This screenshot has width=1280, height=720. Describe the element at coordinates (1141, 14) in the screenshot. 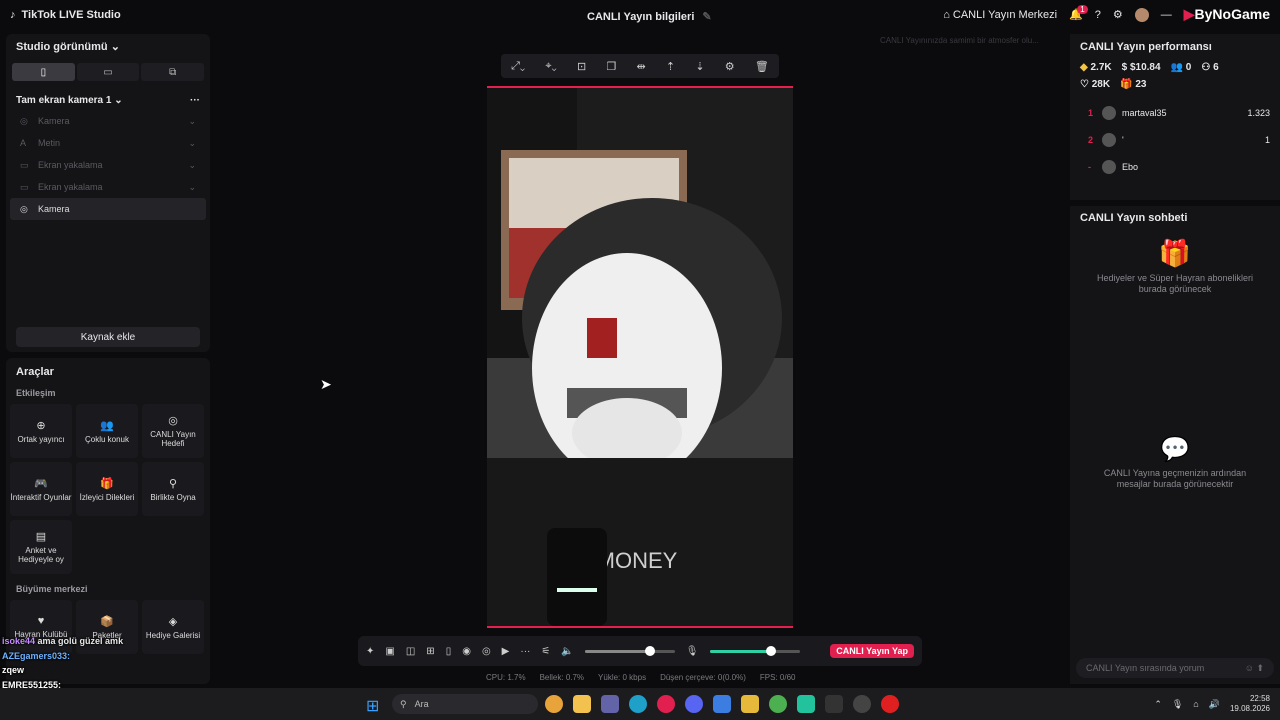

I see `avatar` at that location.